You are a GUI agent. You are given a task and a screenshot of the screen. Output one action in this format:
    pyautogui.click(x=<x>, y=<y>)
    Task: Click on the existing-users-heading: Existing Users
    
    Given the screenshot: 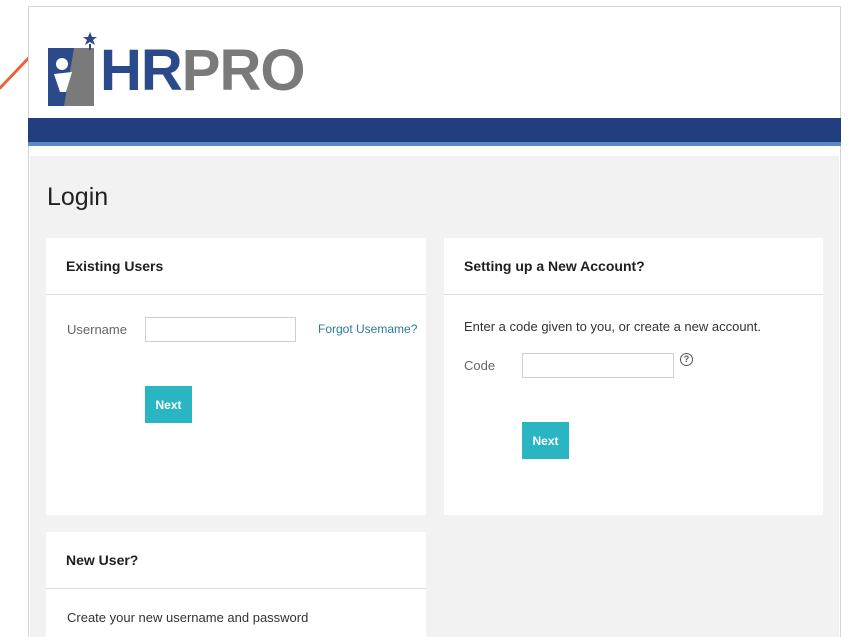 What is the action you would take?
    pyautogui.click(x=236, y=266)
    